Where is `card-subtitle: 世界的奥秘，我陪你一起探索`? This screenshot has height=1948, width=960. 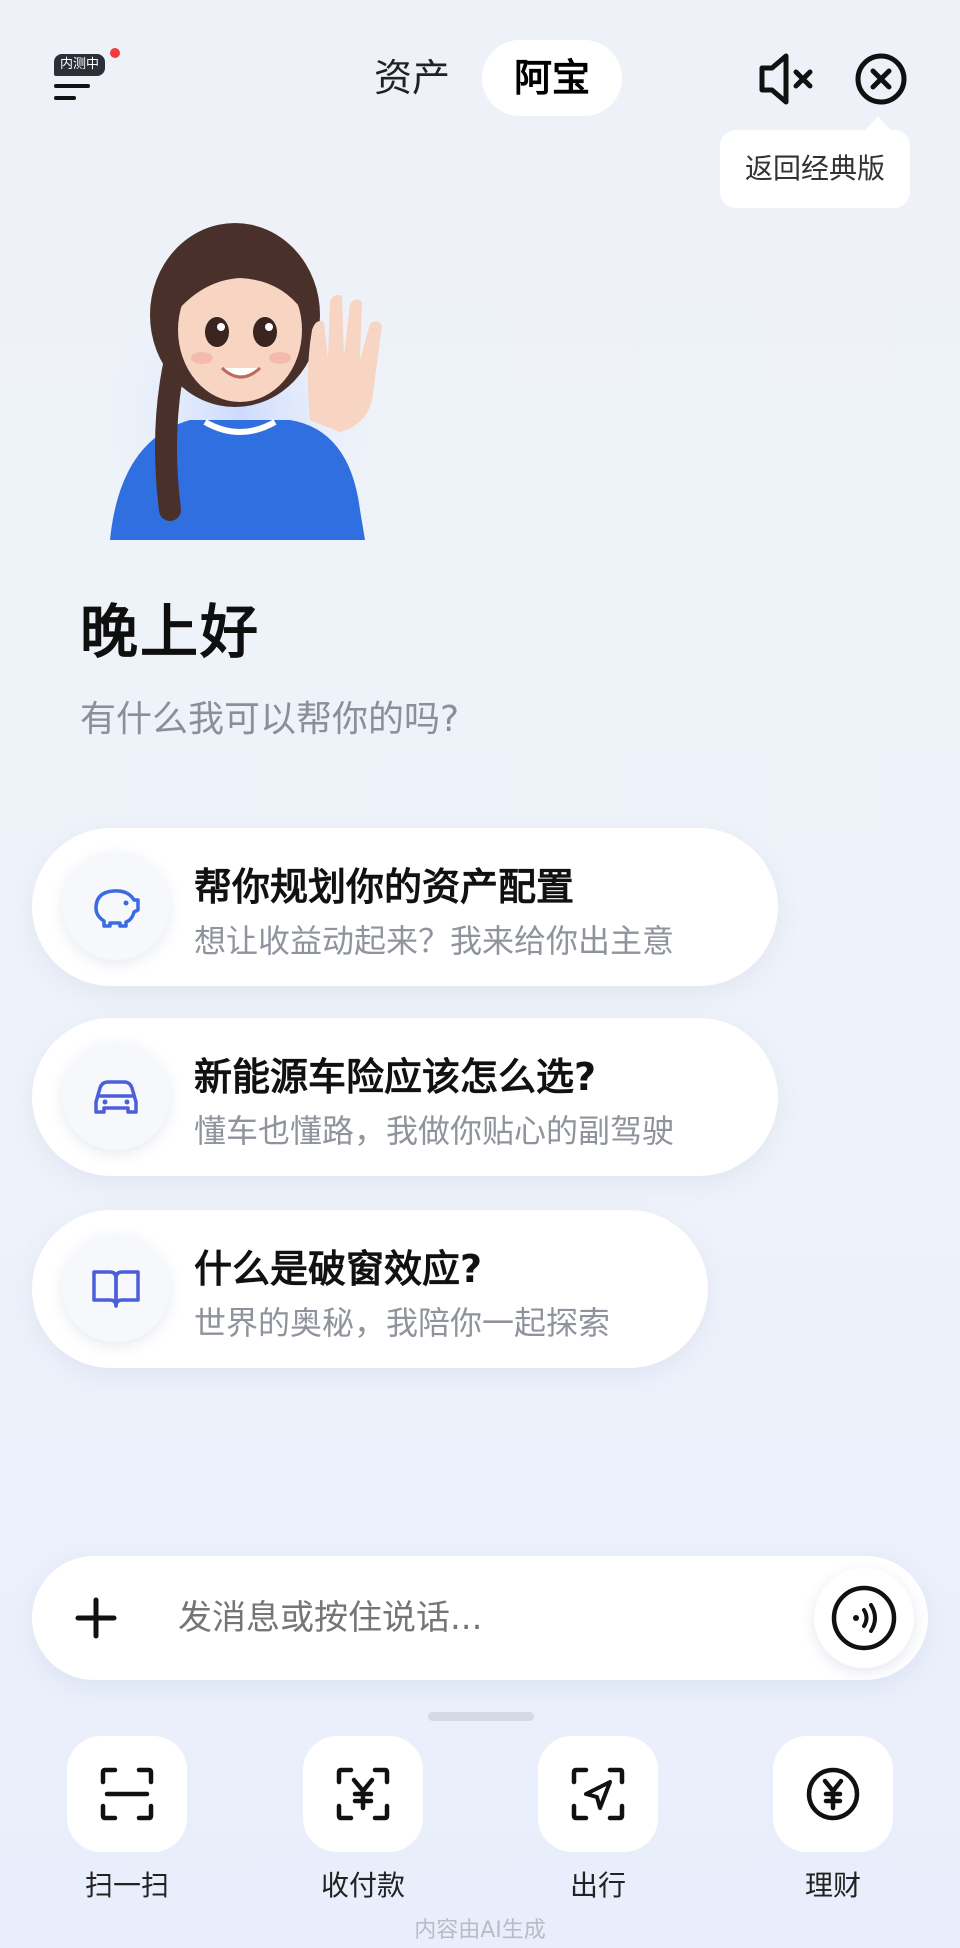 card-subtitle: 世界的奥秘，我陪你一起探索 is located at coordinates (402, 1323).